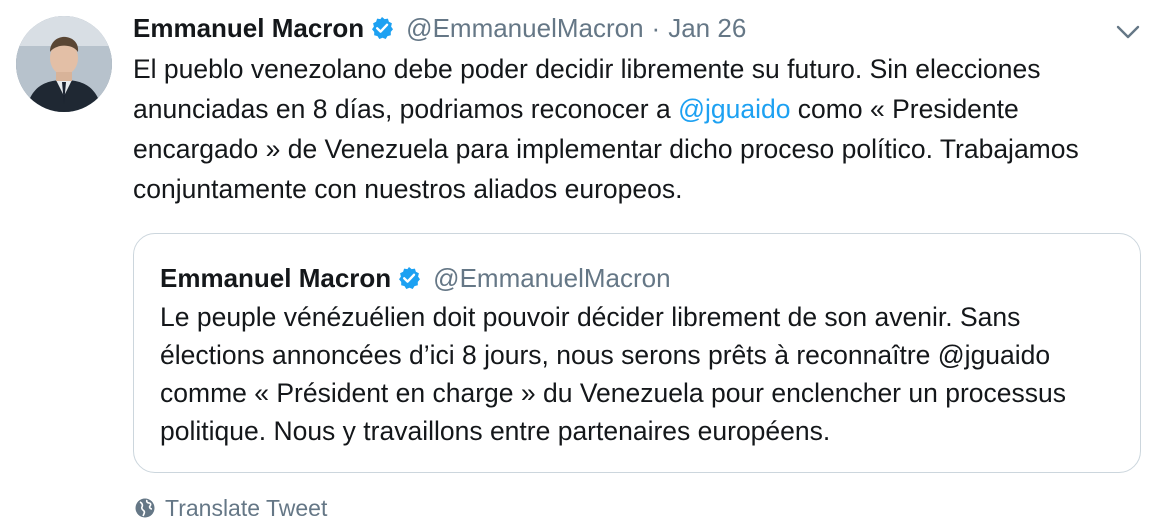  I want to click on author-handle: @EmmanuelMacron, so click(524, 28).